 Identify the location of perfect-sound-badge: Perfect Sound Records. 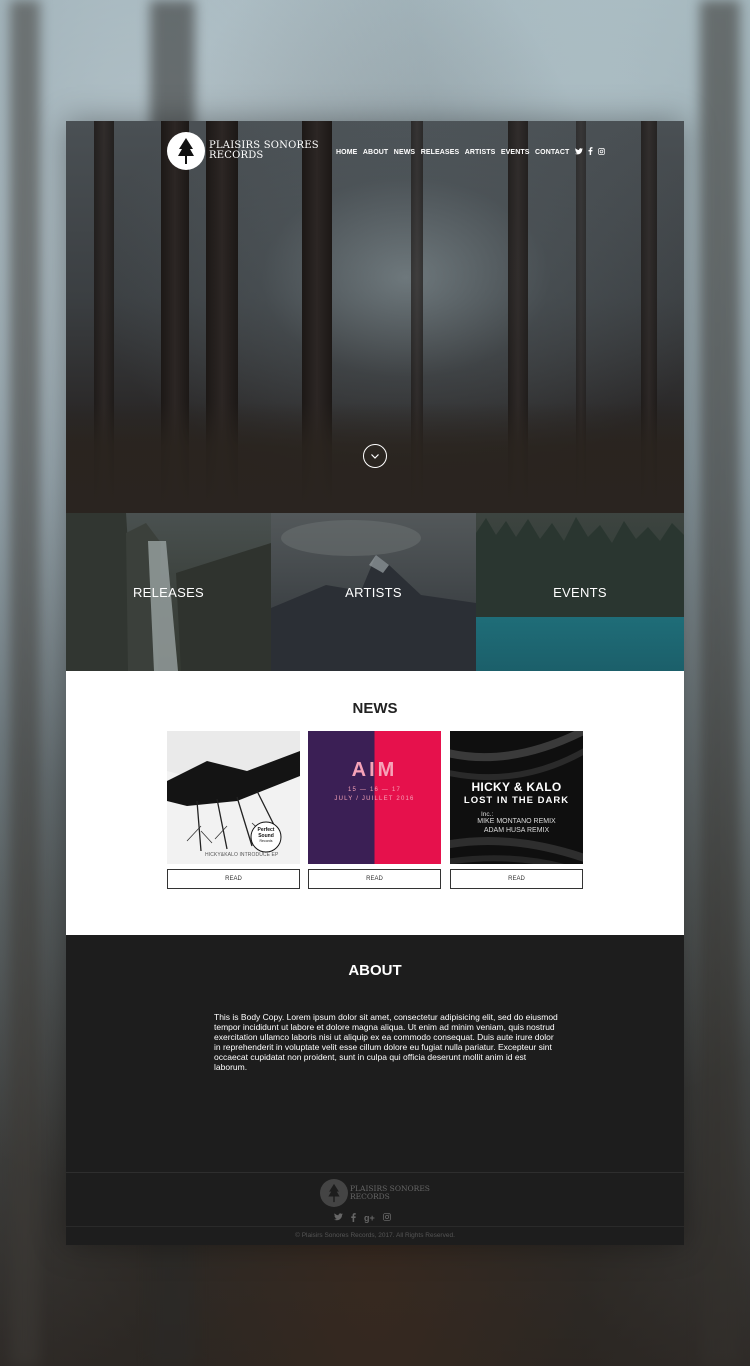
(266, 836).